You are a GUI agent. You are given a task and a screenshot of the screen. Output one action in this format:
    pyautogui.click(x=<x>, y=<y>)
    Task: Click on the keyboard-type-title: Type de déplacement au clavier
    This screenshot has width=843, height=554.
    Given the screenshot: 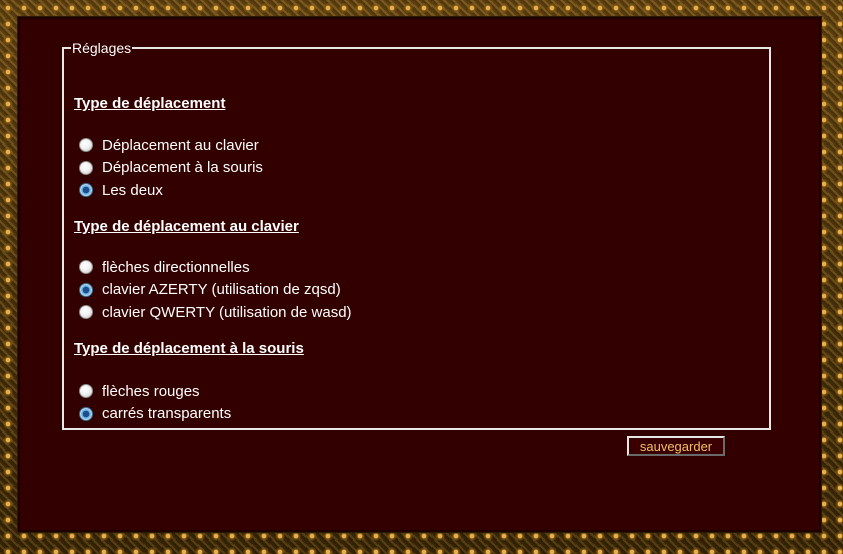 What is the action you would take?
    pyautogui.click(x=186, y=226)
    